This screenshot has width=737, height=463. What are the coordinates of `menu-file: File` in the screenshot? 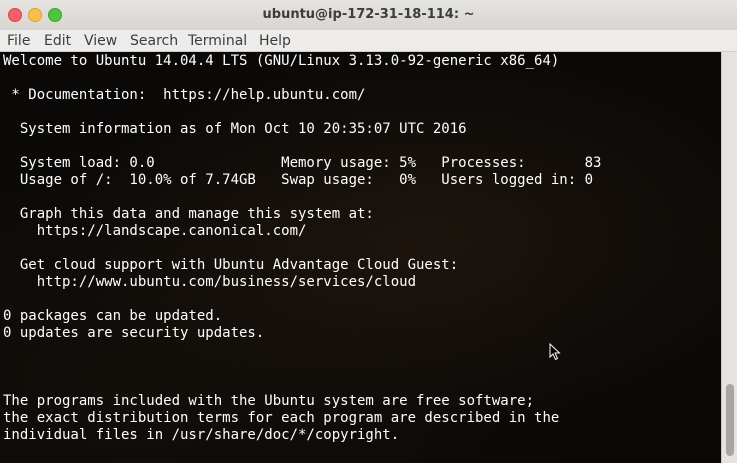 It's located at (18, 41).